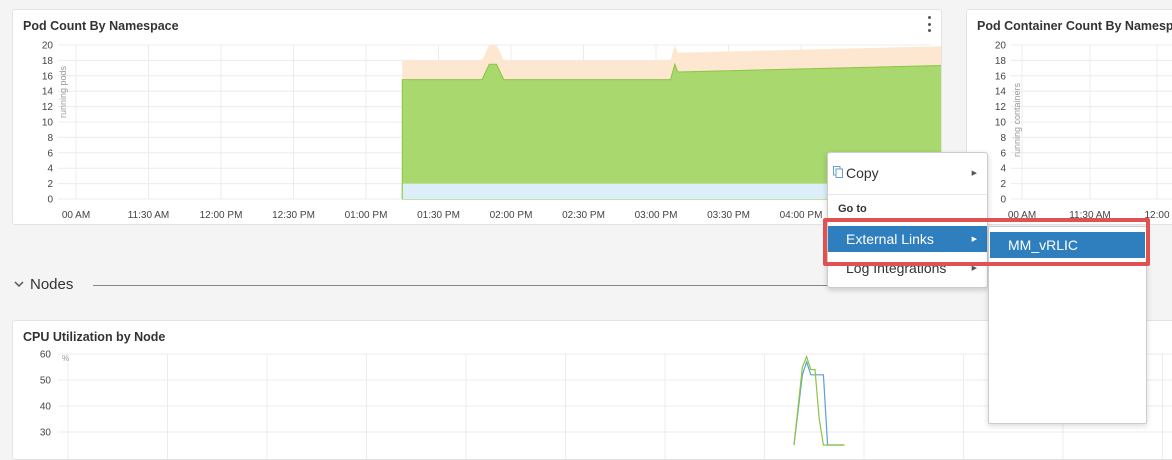 The width and height of the screenshot is (1172, 460). Describe the element at coordinates (907, 194) in the screenshot. I see `menu-divider` at that location.